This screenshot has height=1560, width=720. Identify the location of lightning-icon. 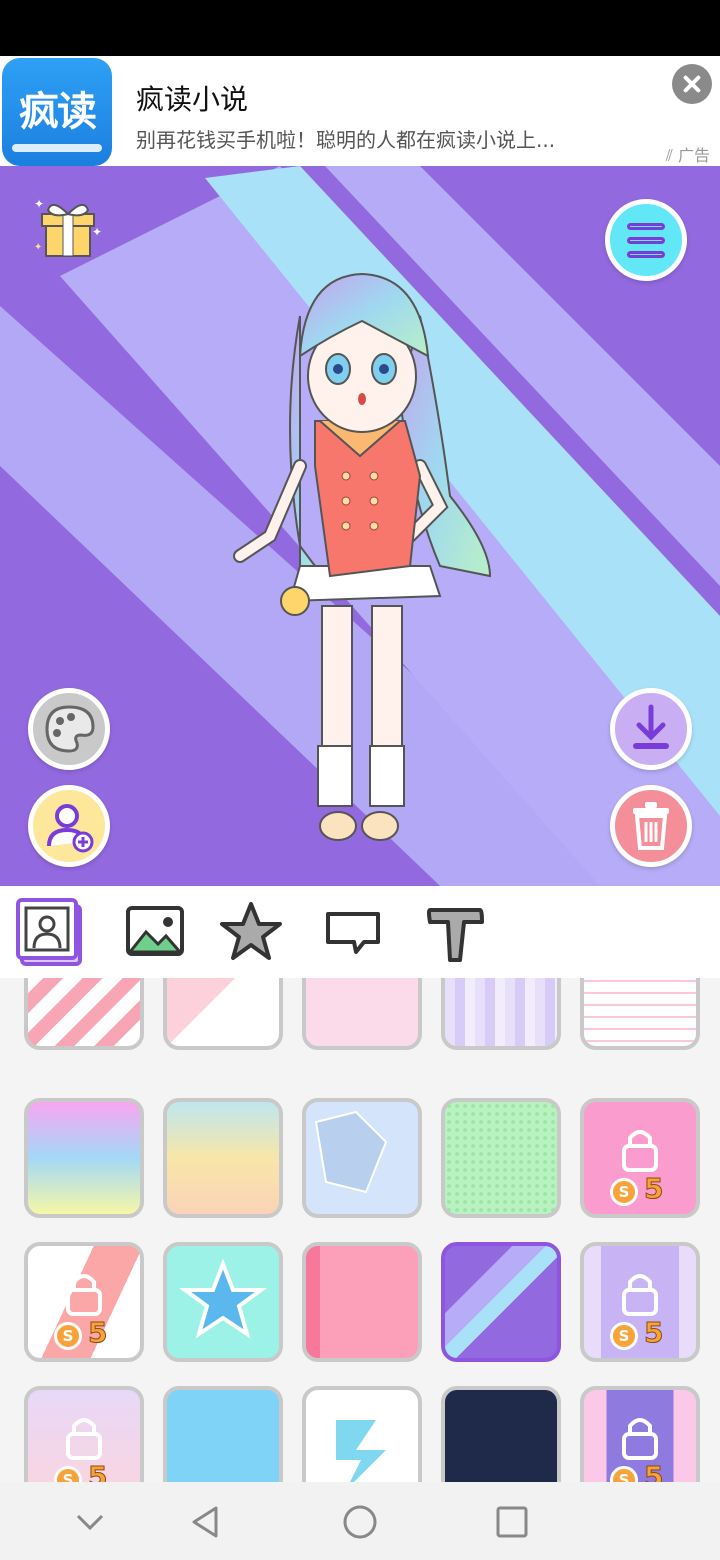
(361, 1451).